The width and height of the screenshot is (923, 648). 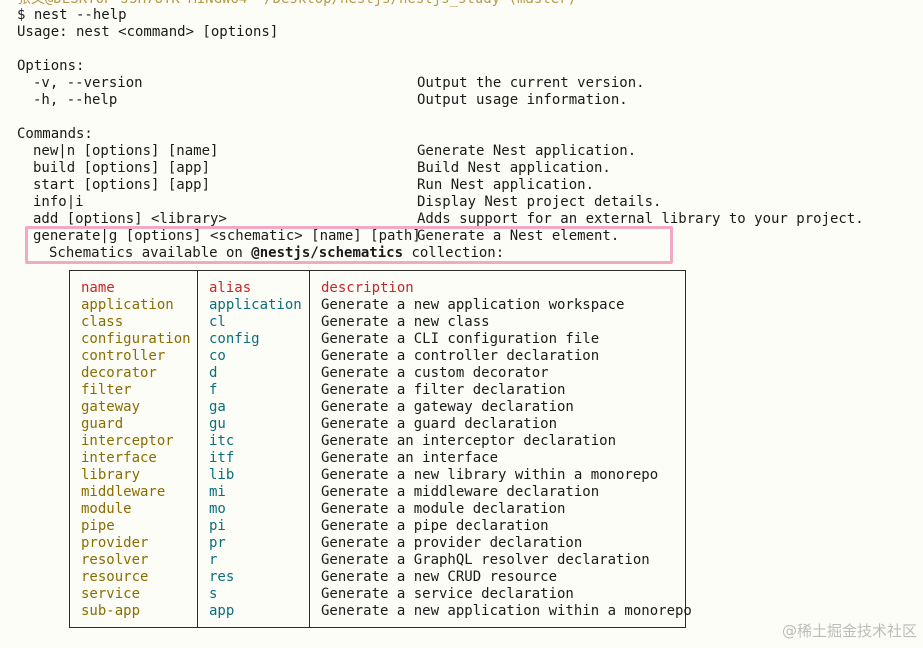 What do you see at coordinates (222, 458) in the screenshot?
I see `schematic-alias: itf` at bounding box center [222, 458].